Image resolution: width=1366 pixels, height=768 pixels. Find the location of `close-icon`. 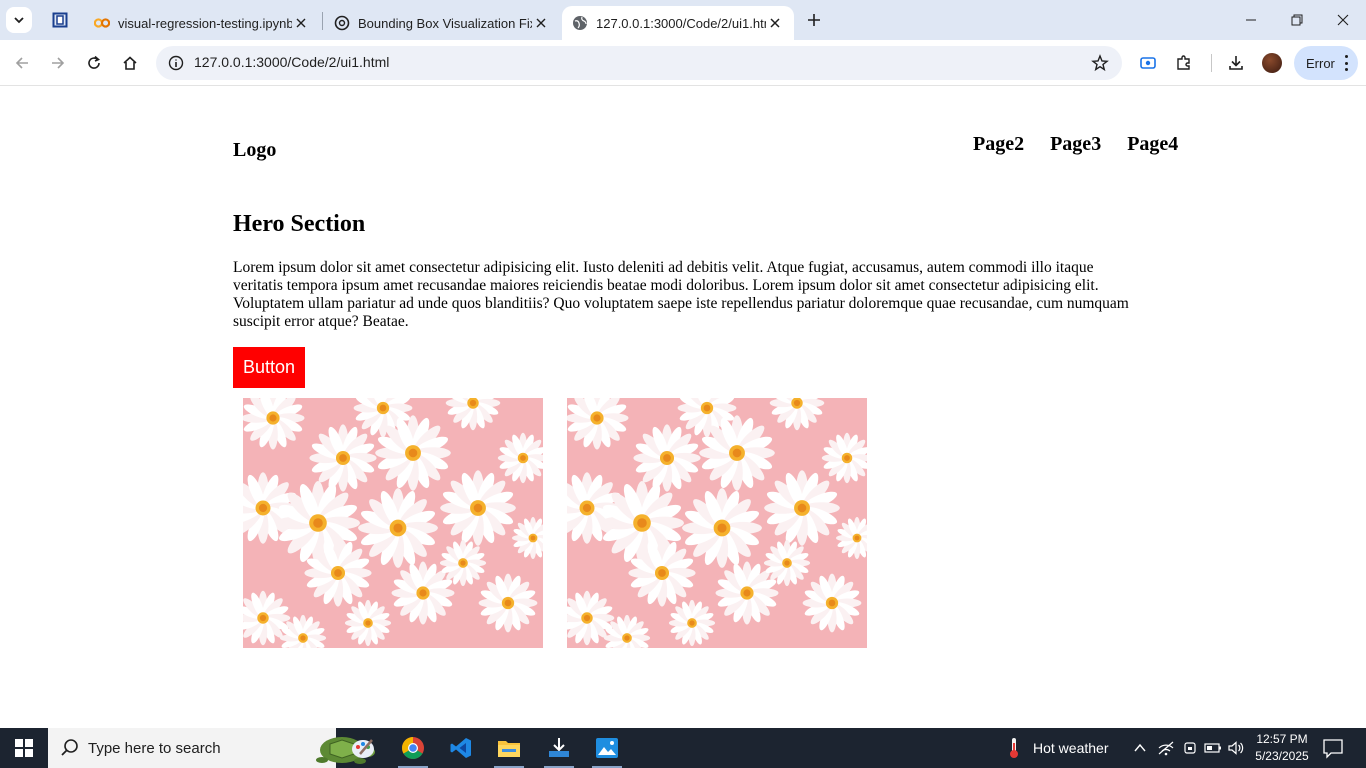

close-icon is located at coordinates (1343, 20).